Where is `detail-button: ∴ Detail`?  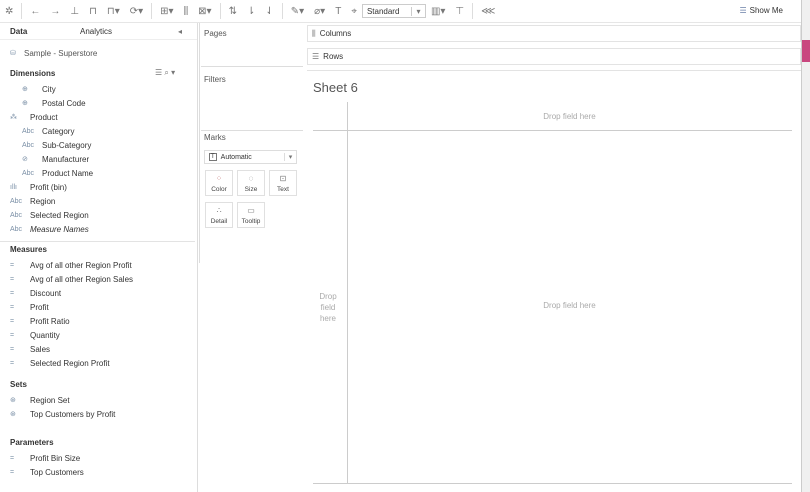
detail-button: ∴ Detail is located at coordinates (219, 215).